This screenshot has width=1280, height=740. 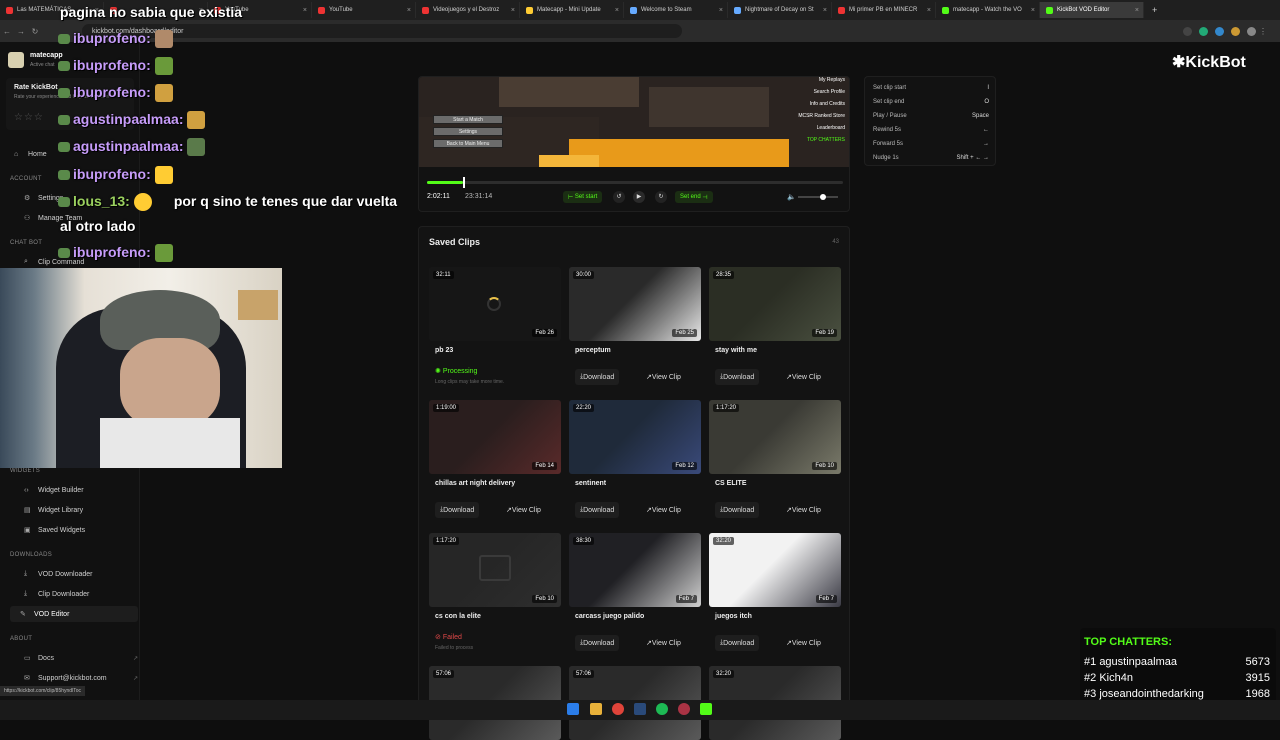 What do you see at coordinates (78, 574) in the screenshot?
I see `sidebar-item-vod-downloader: ⤓ VOD Downloader` at bounding box center [78, 574].